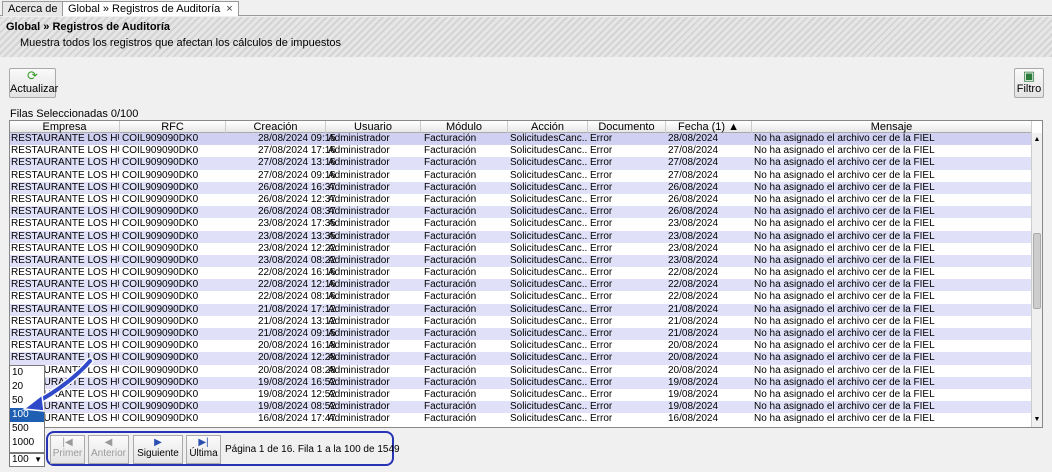  Describe the element at coordinates (892, 127) in the screenshot. I see `col-mensaje: Mensaje` at that location.